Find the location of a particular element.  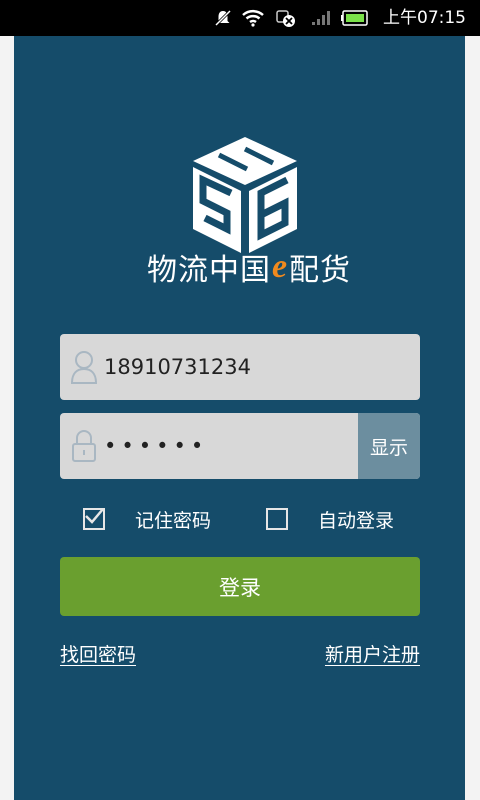

battery-icon is located at coordinates (355, 18).